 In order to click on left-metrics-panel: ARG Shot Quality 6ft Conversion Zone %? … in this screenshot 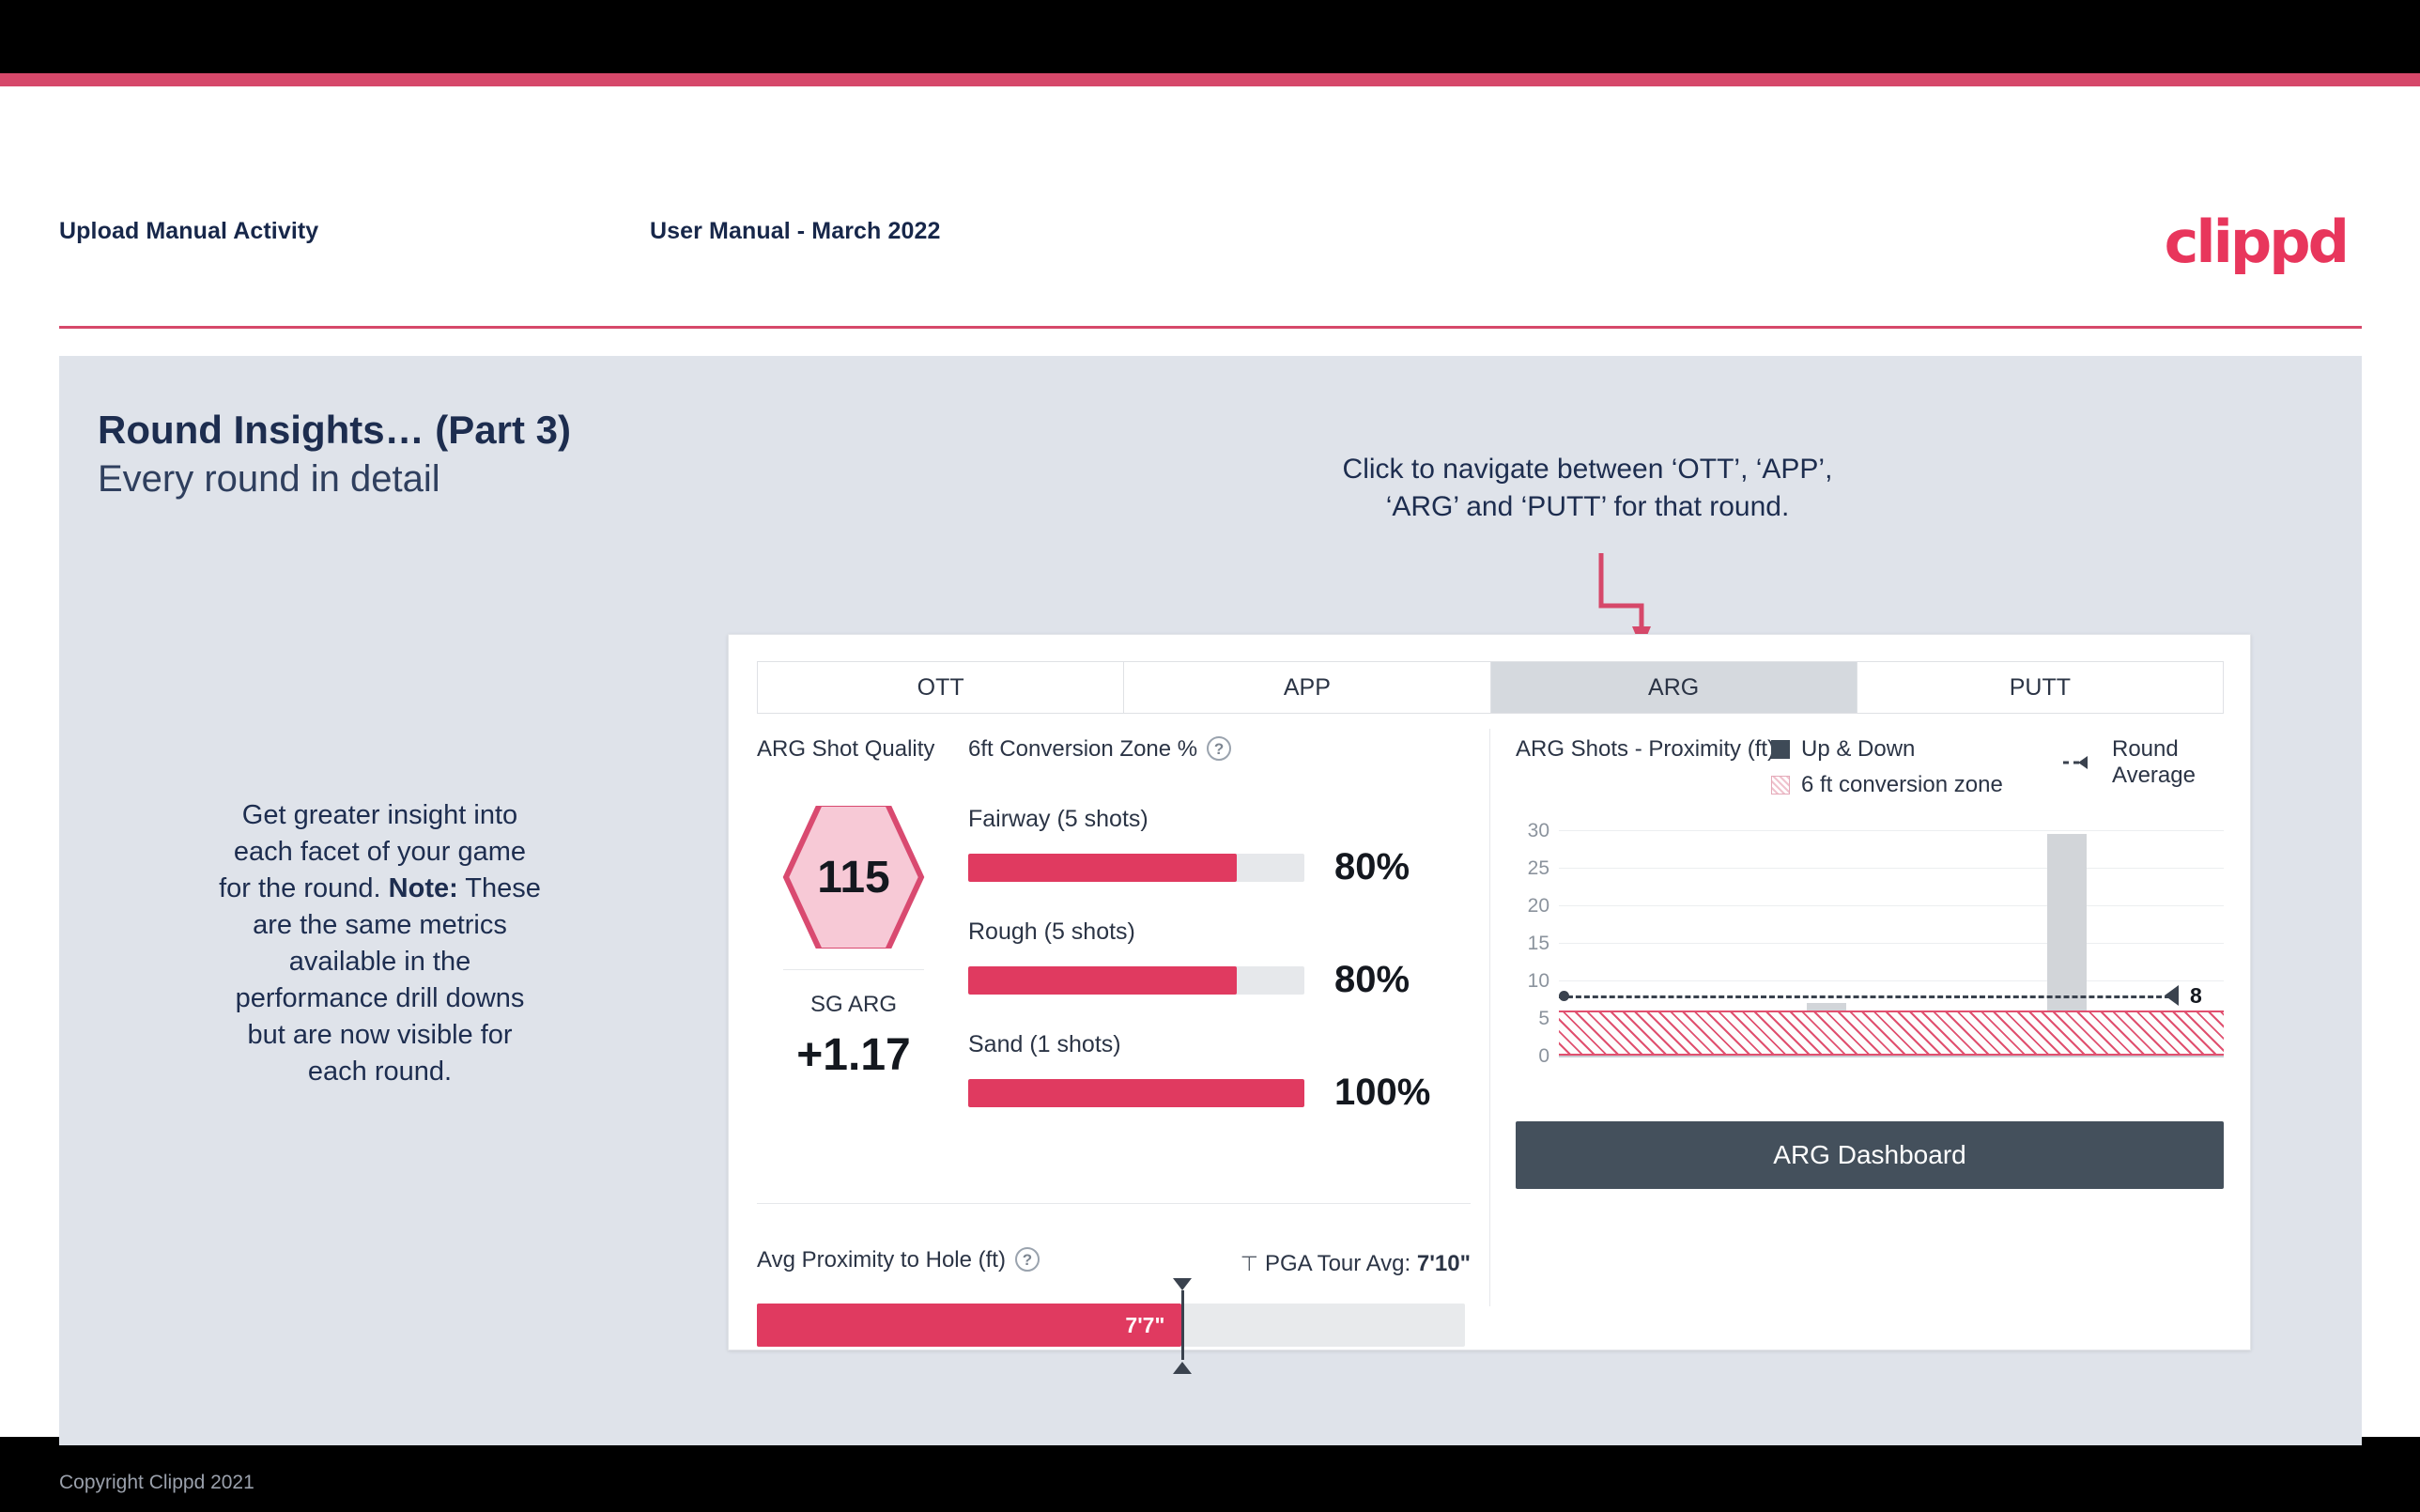, I will do `click(1114, 1051)`.